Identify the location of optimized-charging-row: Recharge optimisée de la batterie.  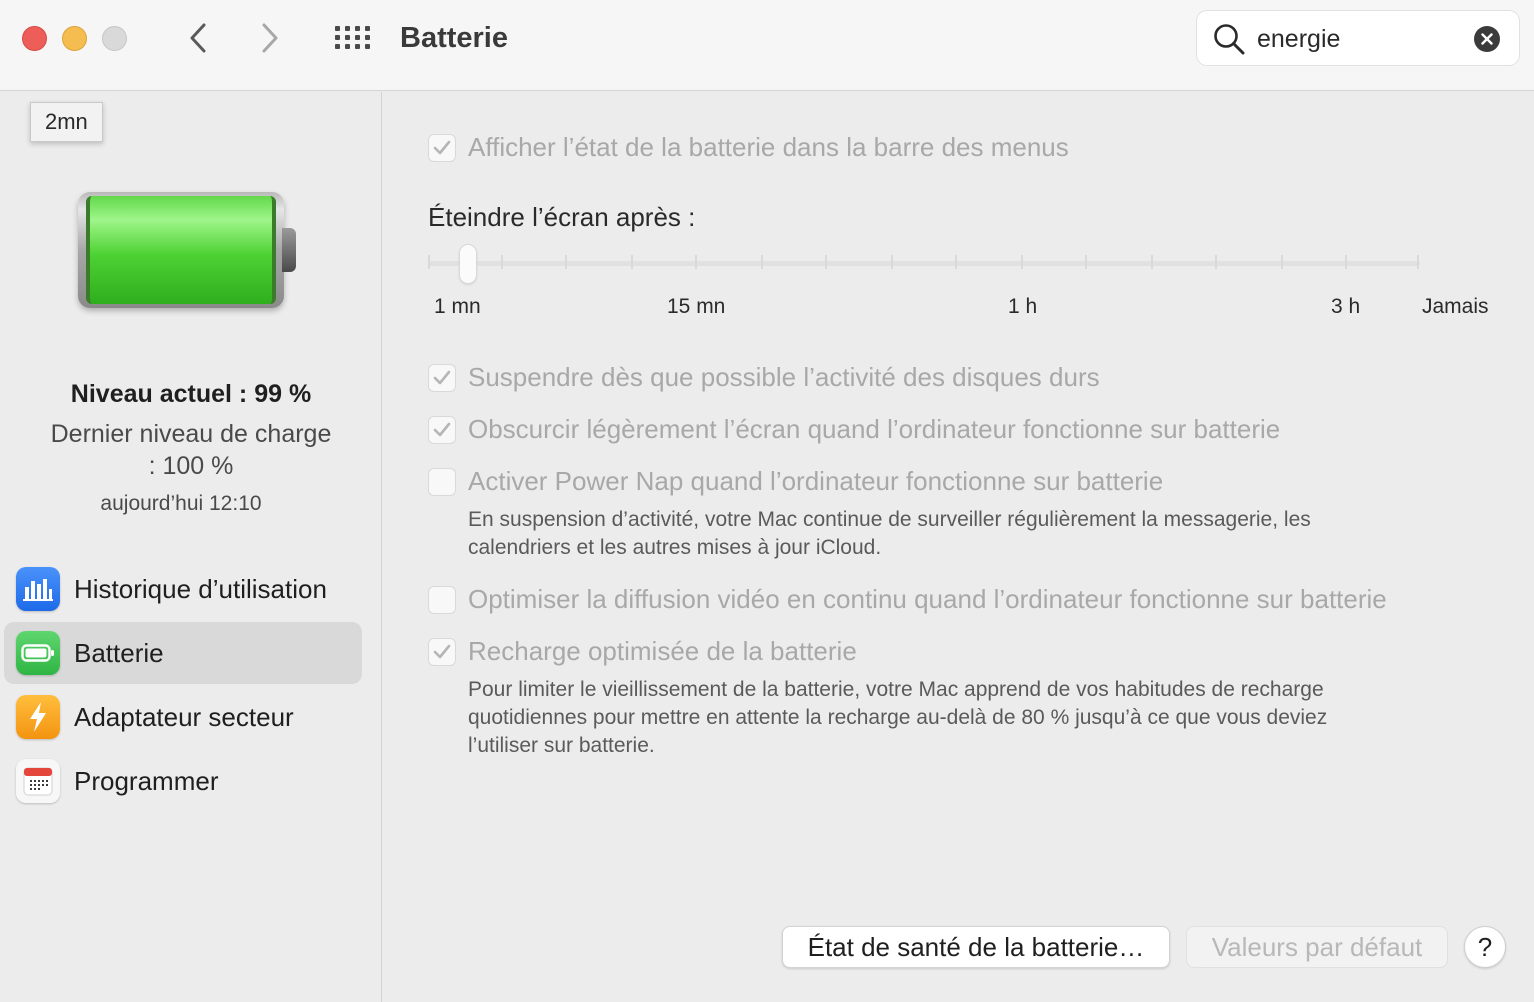
(642, 651).